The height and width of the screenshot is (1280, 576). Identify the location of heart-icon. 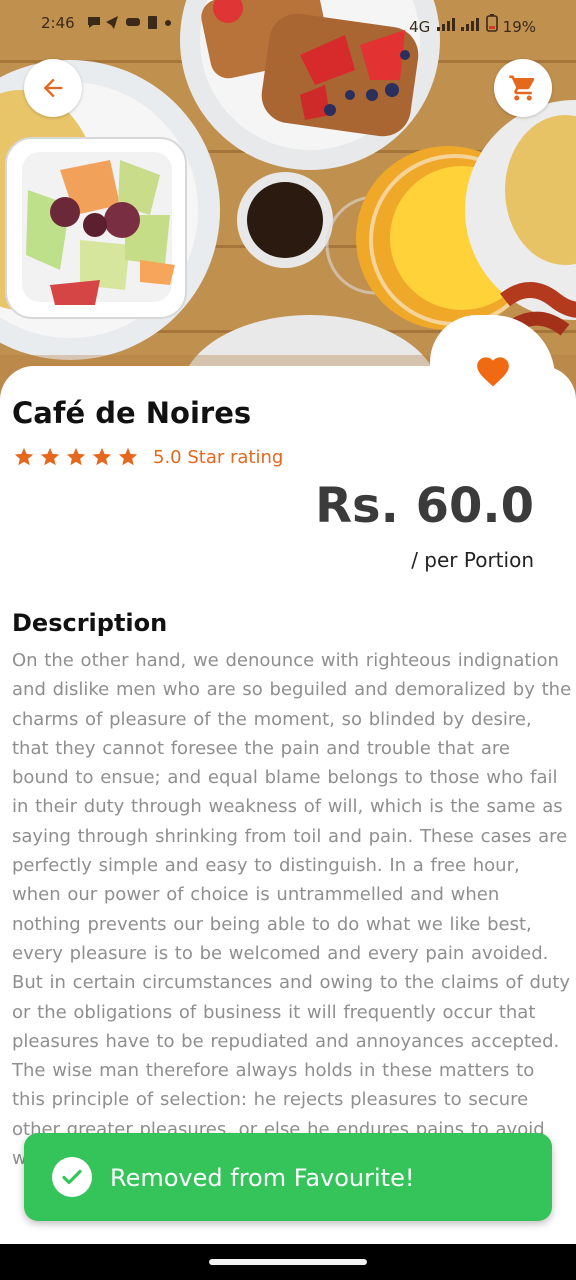
(492, 372).